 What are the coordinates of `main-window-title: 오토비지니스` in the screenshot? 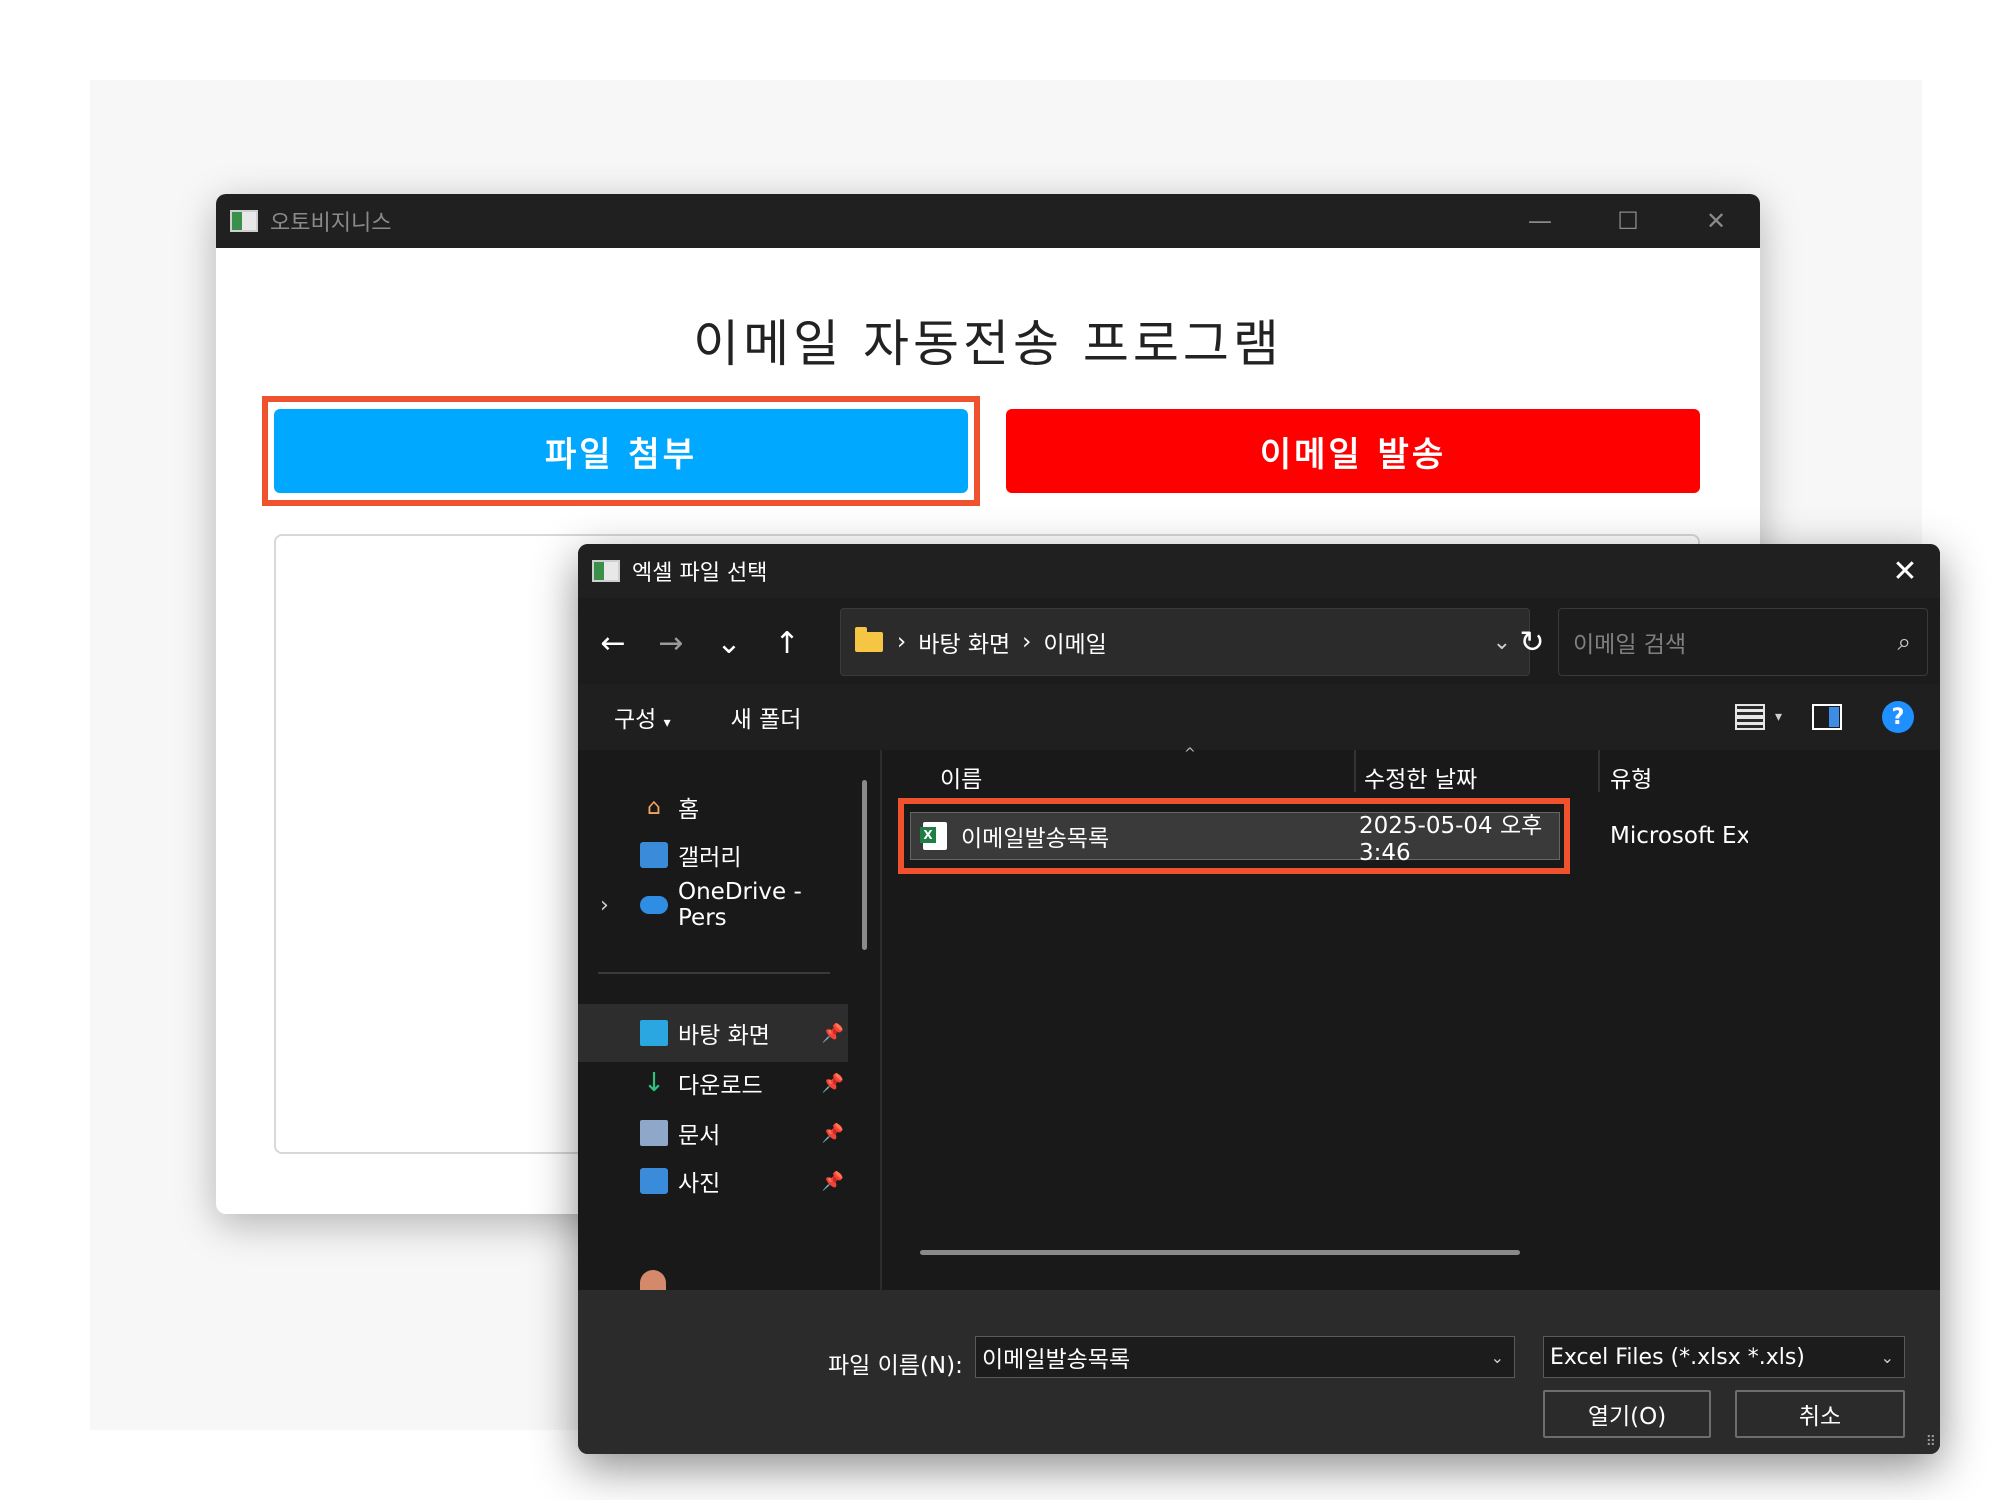 It's located at (331, 223).